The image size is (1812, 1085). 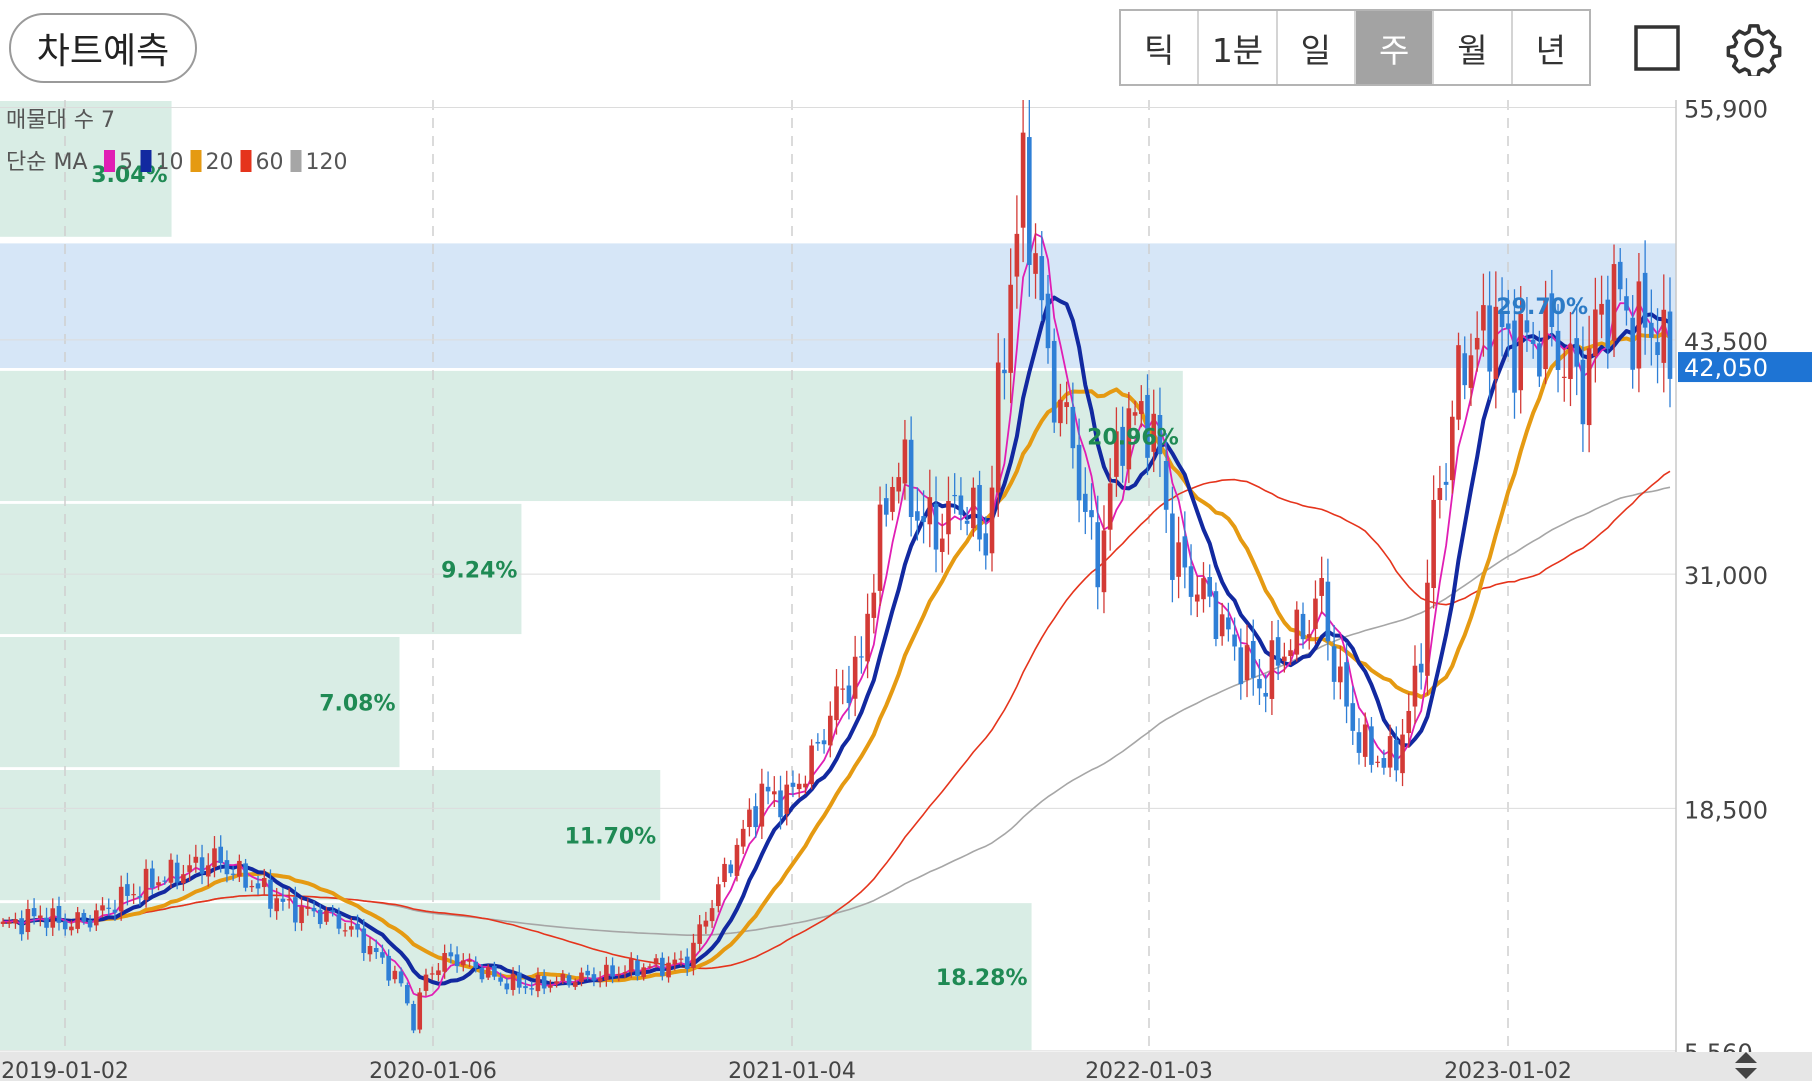 I want to click on volume-profile-count-label: 매물대 수 7, so click(x=60, y=120).